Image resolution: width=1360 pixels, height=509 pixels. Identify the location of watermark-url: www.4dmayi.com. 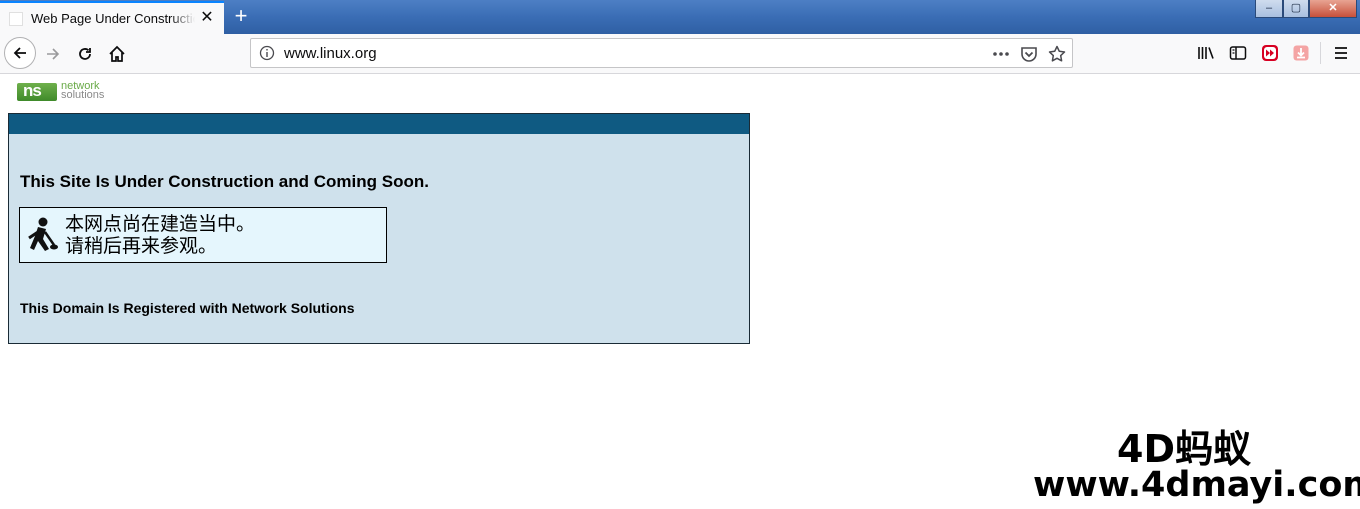
(1196, 485).